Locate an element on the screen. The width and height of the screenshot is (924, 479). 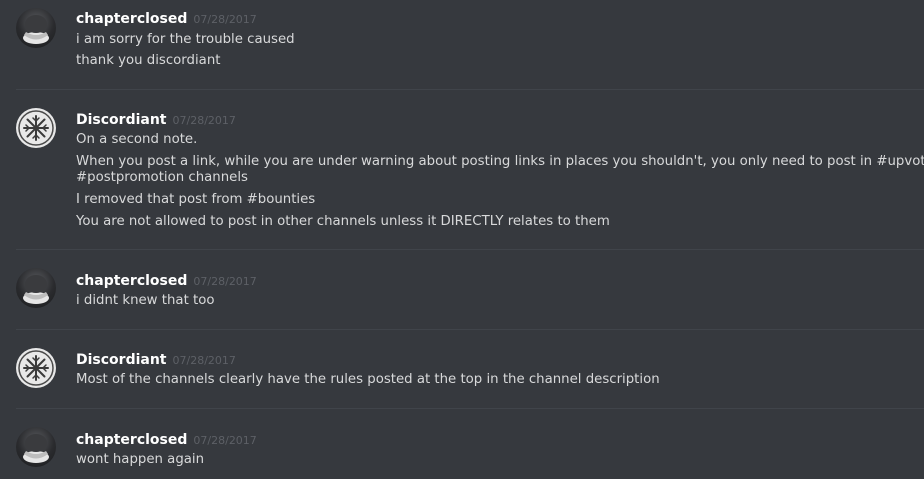
message-text: thank you discordiant is located at coordinates (148, 60).